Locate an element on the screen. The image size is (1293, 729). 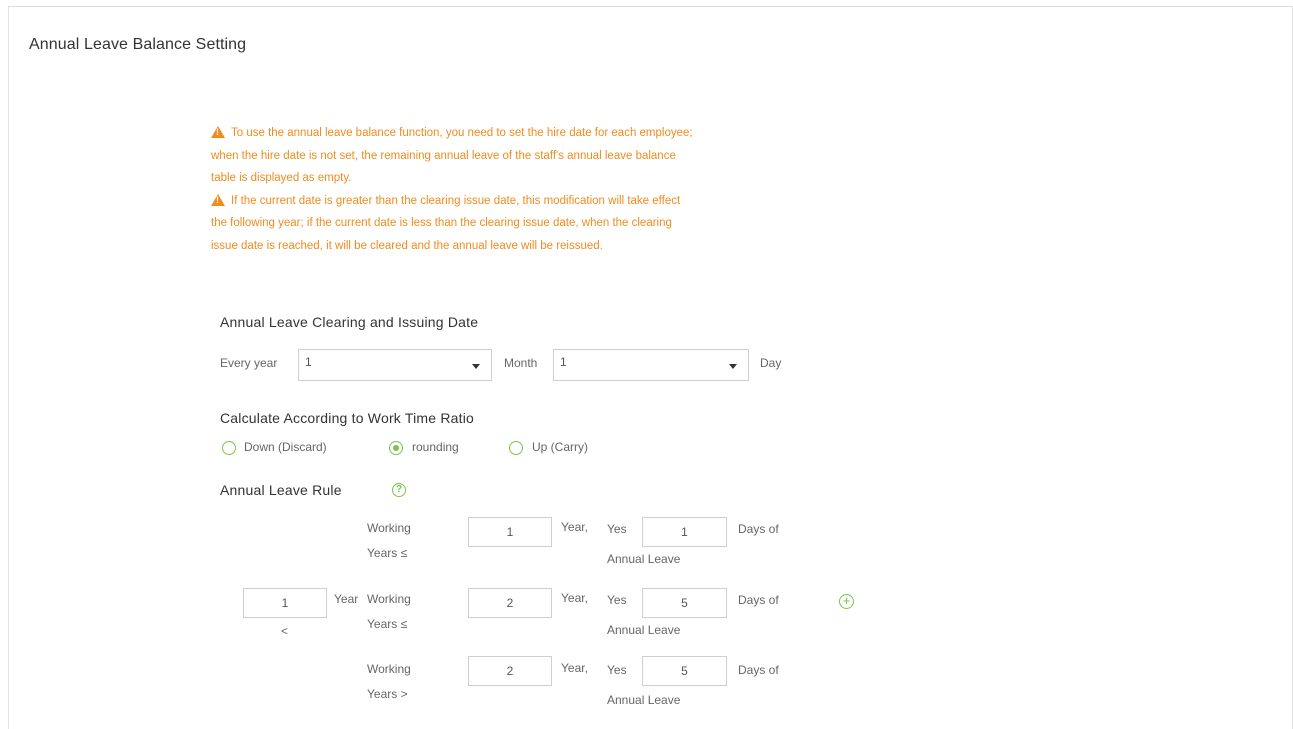
page-title: Annual Leave Balance Setting is located at coordinates (138, 44).